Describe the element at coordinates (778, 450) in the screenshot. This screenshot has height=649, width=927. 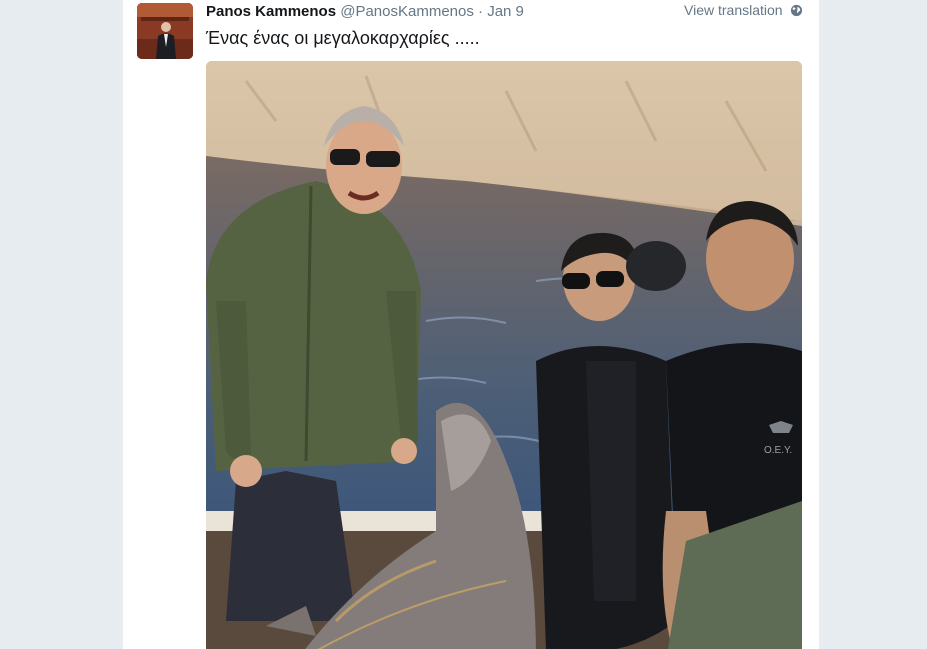
I see `shirt-patch-text: Ο.Ε.Υ.` at that location.